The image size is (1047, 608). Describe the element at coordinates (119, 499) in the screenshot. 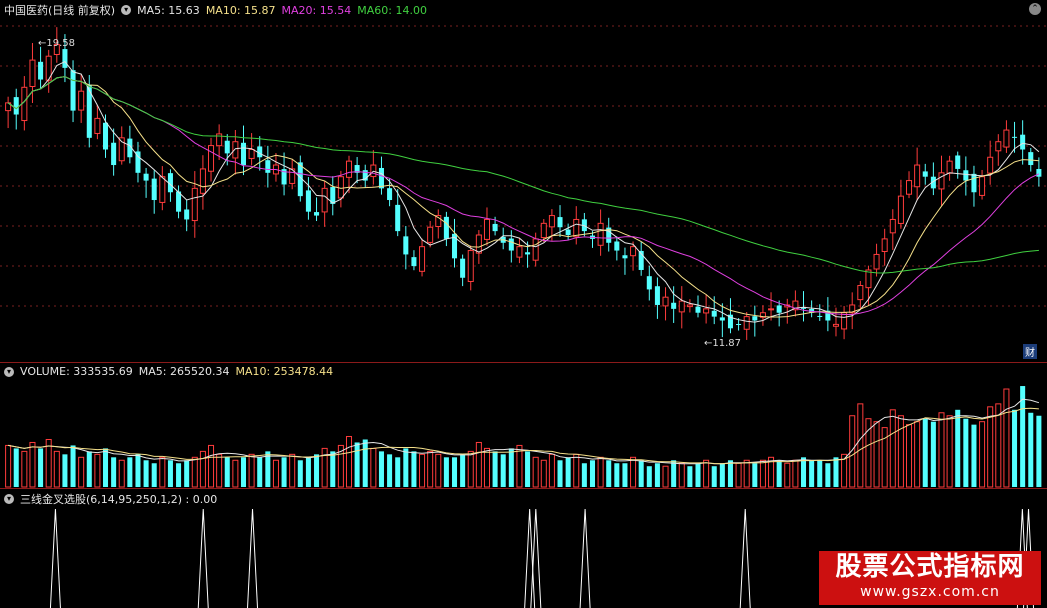

I see `formula-label: 三线金叉选股(6,14,95,250,1,2) : 0.00` at that location.